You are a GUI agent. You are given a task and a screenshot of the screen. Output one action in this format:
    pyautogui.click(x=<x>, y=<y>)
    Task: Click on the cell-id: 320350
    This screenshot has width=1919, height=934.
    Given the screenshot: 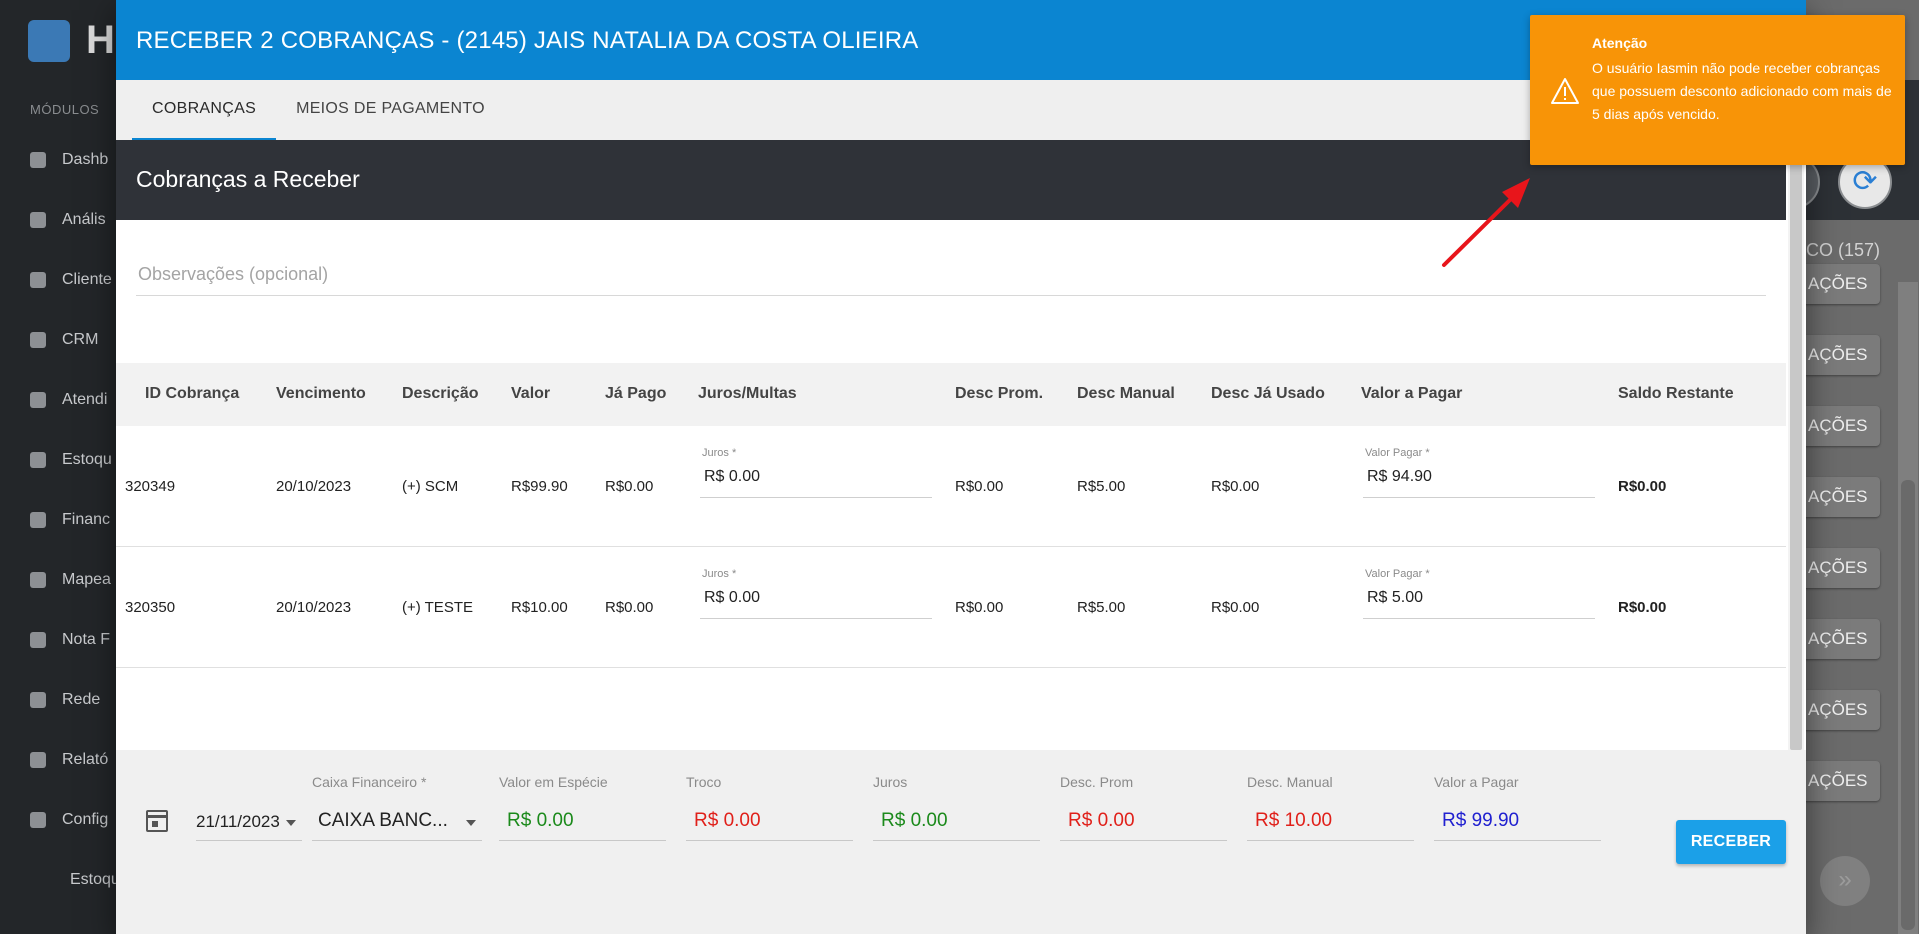 What is the action you would take?
    pyautogui.click(x=150, y=607)
    